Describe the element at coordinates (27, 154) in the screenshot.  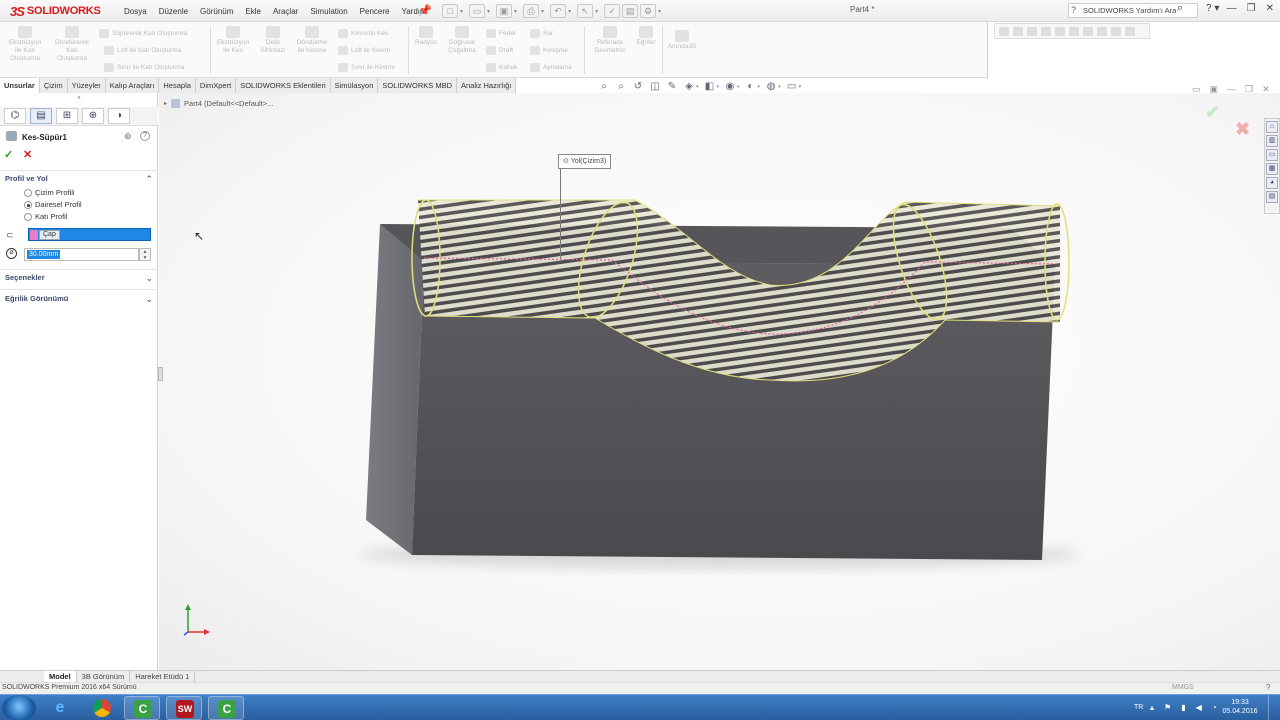
I see `cancel-x-icon: ✕` at that location.